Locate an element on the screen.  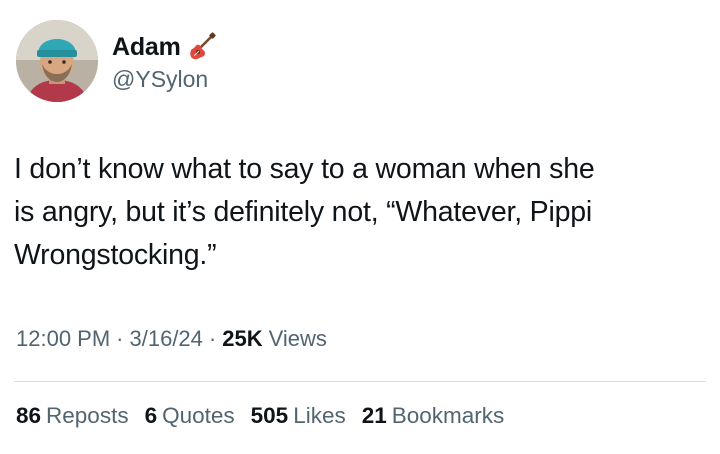
bookmarks-count: 21 is located at coordinates (374, 415).